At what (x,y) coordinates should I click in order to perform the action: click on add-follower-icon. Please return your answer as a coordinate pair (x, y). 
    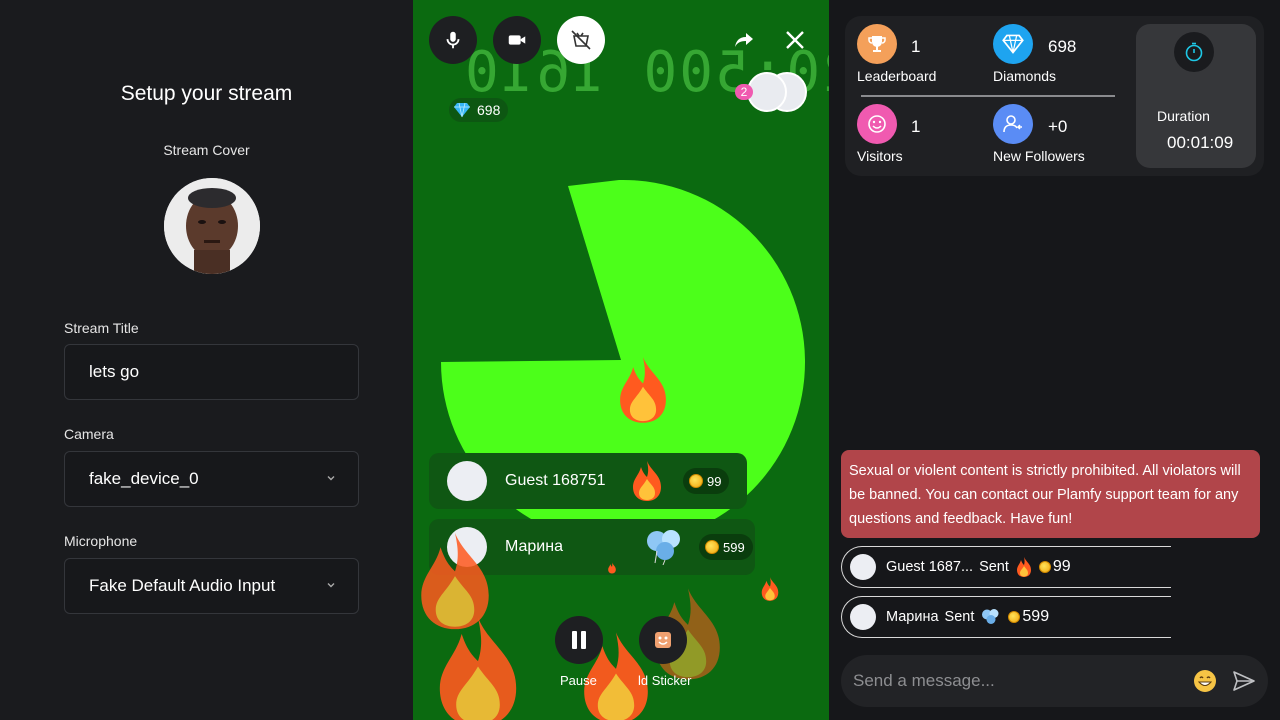
    Looking at the image, I should click on (1013, 124).